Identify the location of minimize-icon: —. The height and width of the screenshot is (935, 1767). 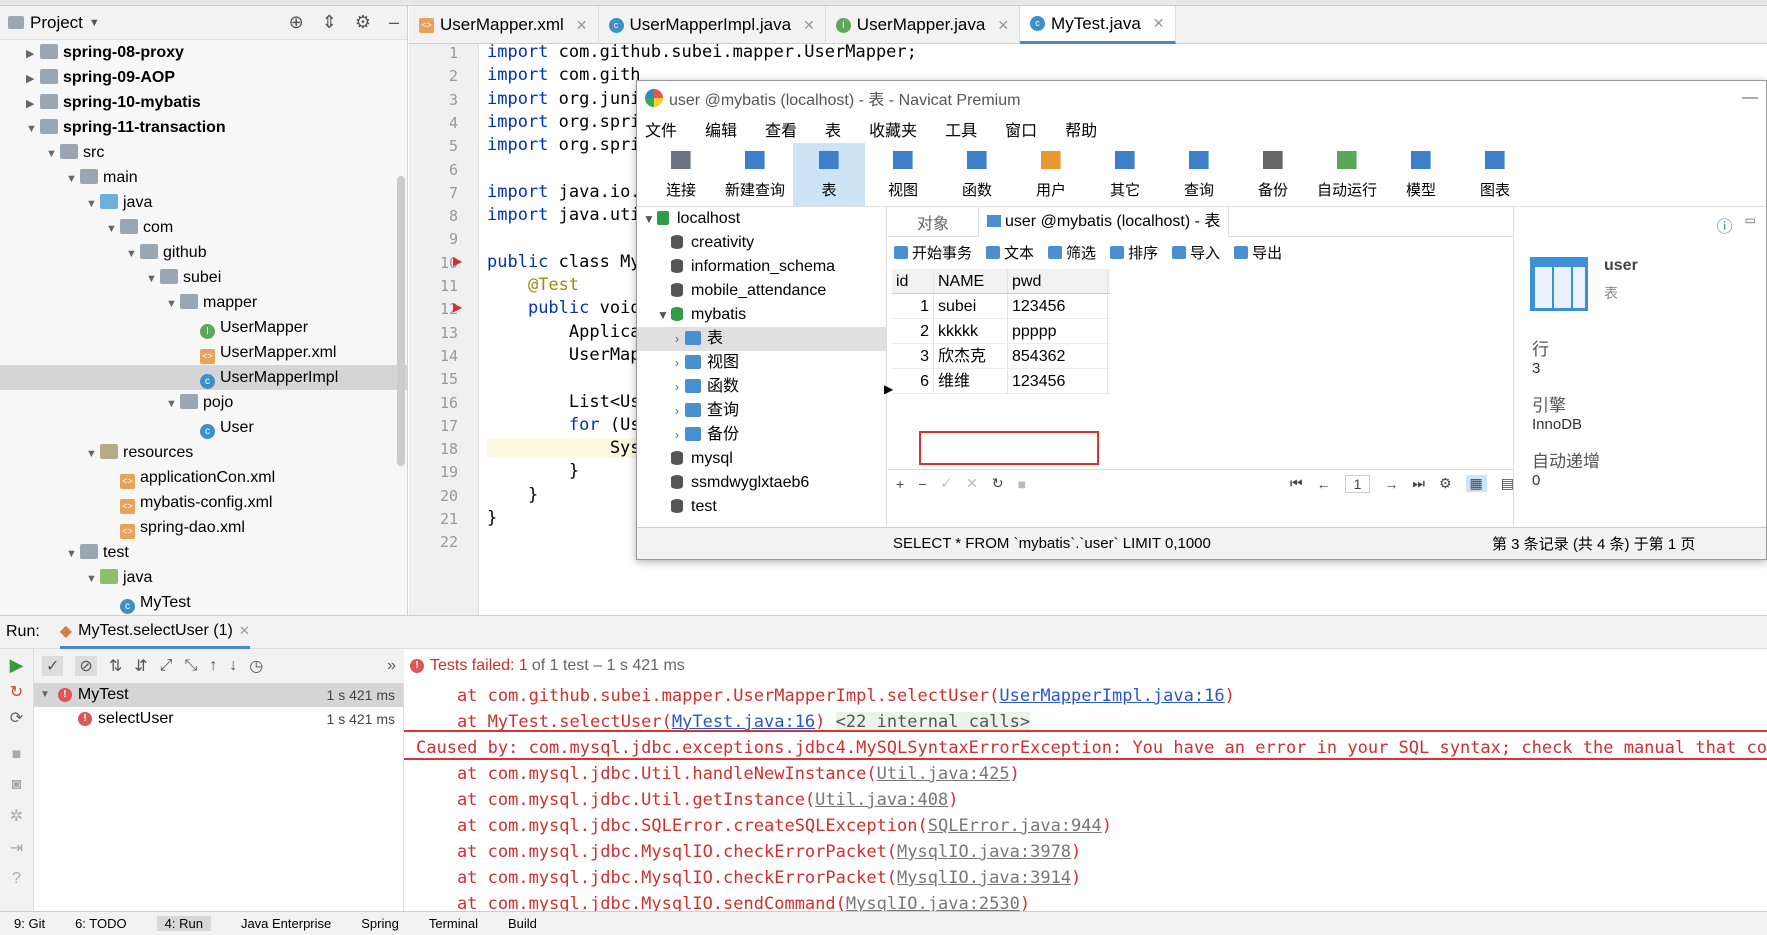
(1750, 98).